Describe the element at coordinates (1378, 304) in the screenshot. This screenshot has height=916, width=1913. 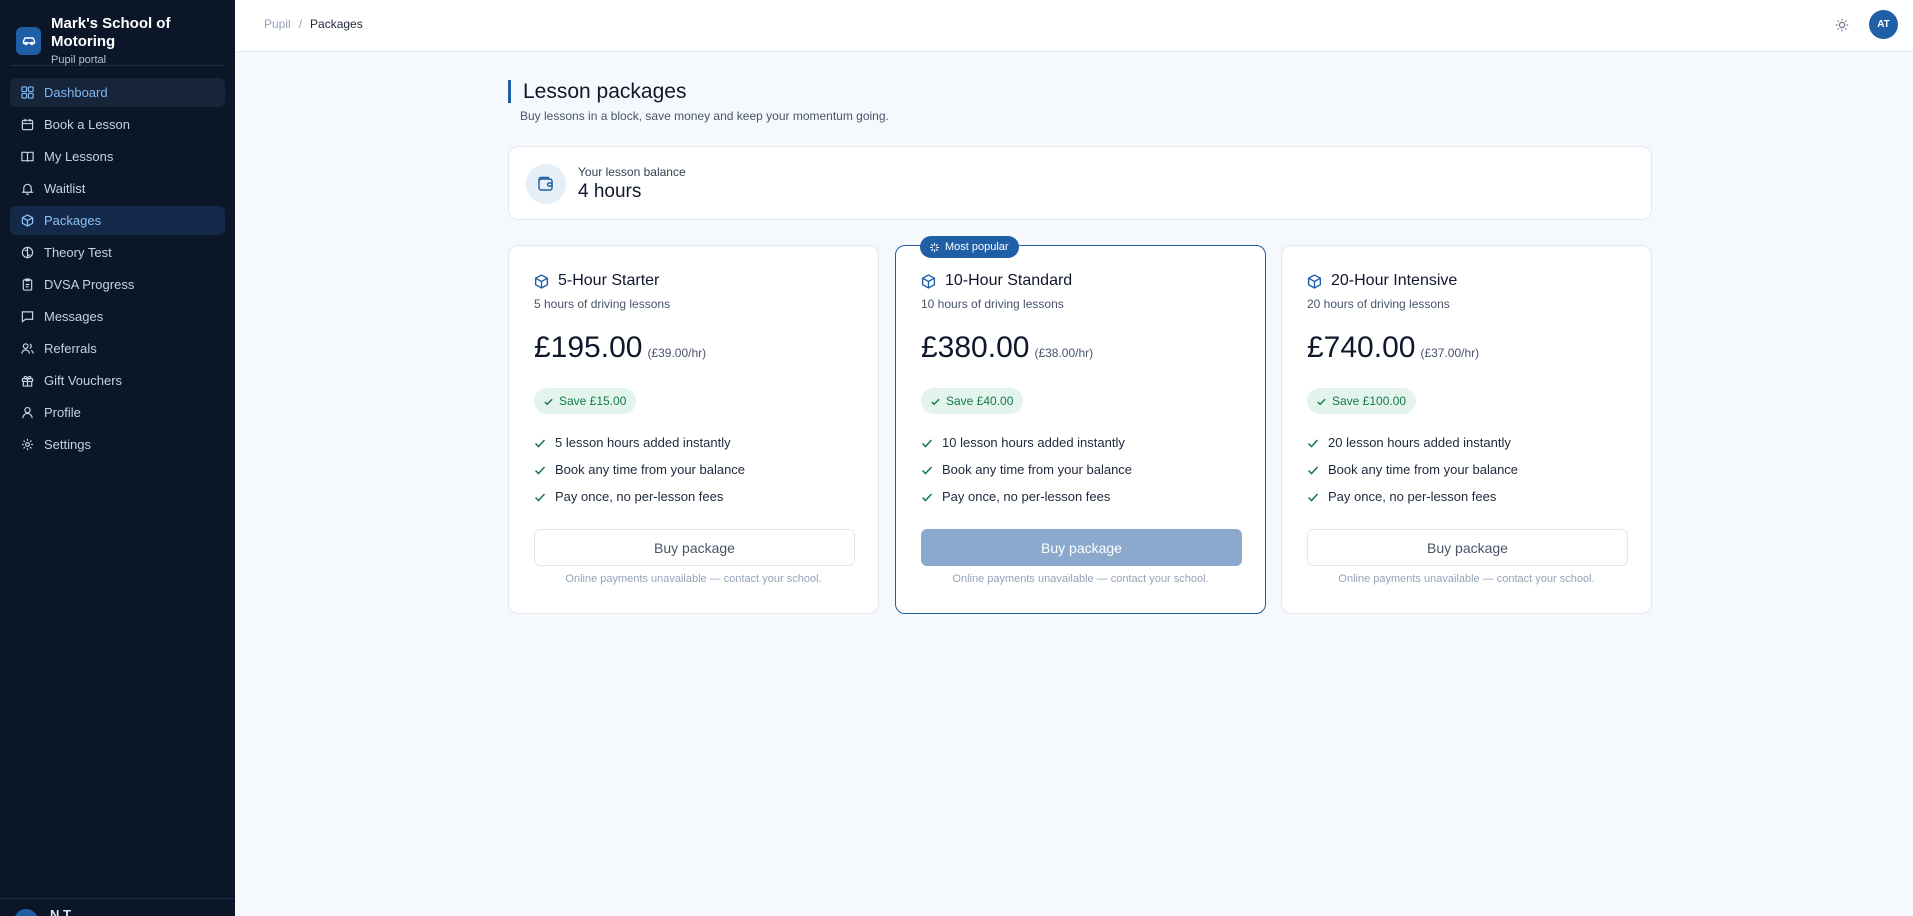
I see `package-description: 20 hours of driving lessons` at that location.